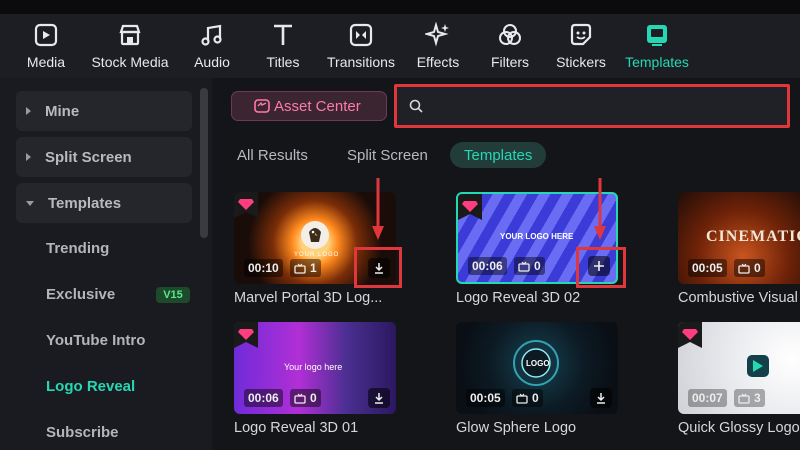 The image size is (800, 450). I want to click on tab-media: Media, so click(46, 46).